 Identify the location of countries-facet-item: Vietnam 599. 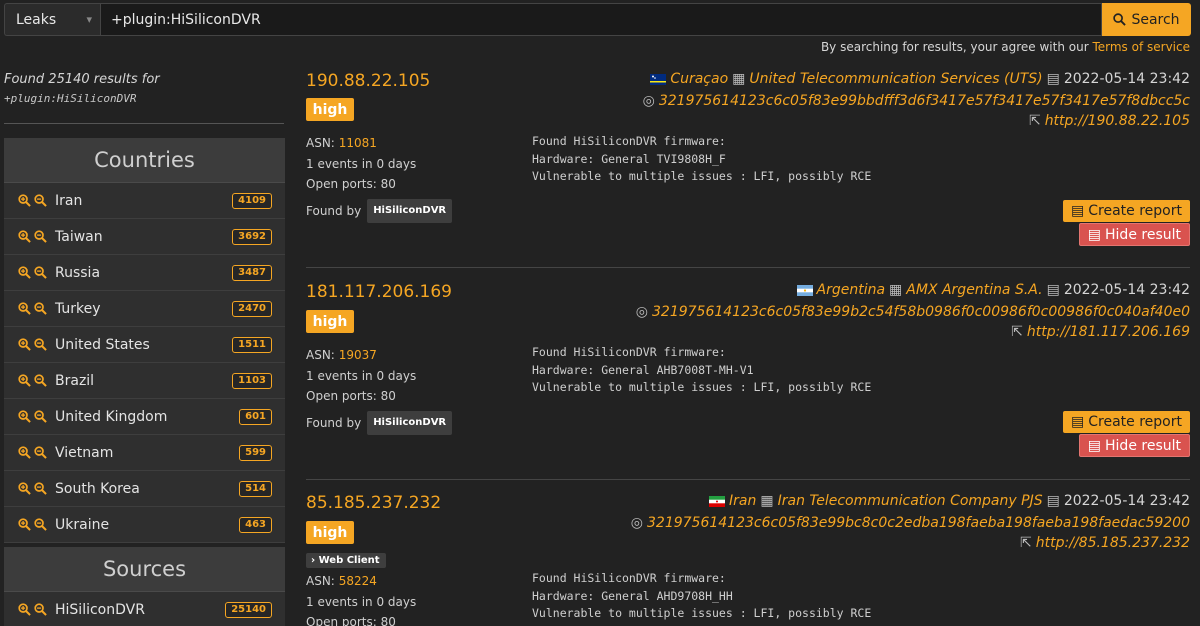
(144, 453).